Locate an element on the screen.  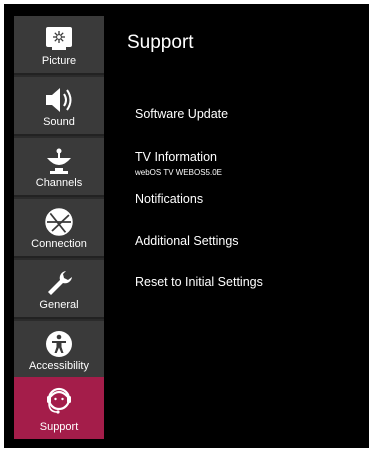
sidebar-item-label: Sound is located at coordinates (59, 122).